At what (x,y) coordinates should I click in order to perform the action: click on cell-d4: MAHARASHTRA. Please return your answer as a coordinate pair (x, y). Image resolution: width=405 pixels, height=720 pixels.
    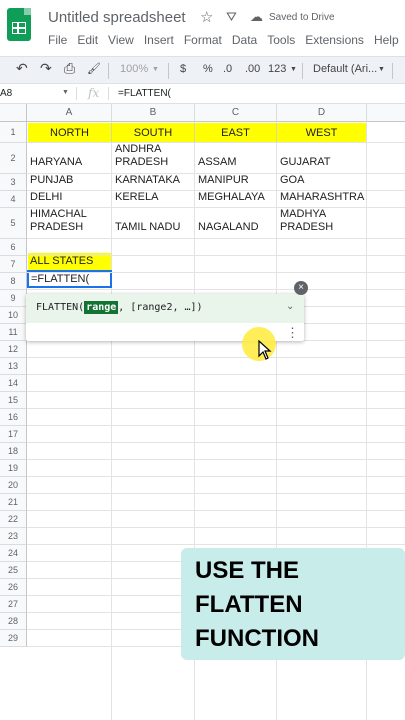
    Looking at the image, I should click on (322, 197).